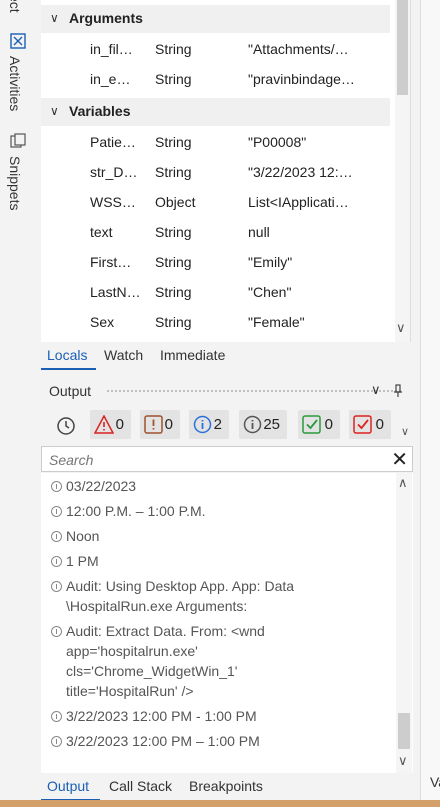 This screenshot has width=440, height=807. What do you see at coordinates (311, 424) in the screenshot?
I see `success-icon` at bounding box center [311, 424].